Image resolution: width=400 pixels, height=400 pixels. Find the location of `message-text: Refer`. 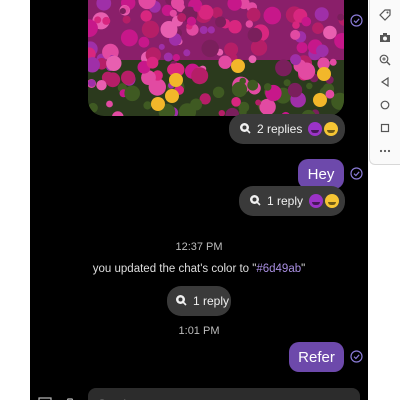

message-text: Refer is located at coordinates (316, 357).